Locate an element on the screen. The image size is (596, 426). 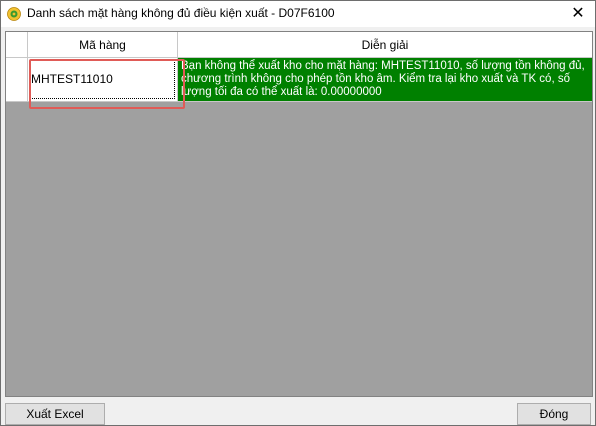
grid-corner-header is located at coordinates (17, 45).